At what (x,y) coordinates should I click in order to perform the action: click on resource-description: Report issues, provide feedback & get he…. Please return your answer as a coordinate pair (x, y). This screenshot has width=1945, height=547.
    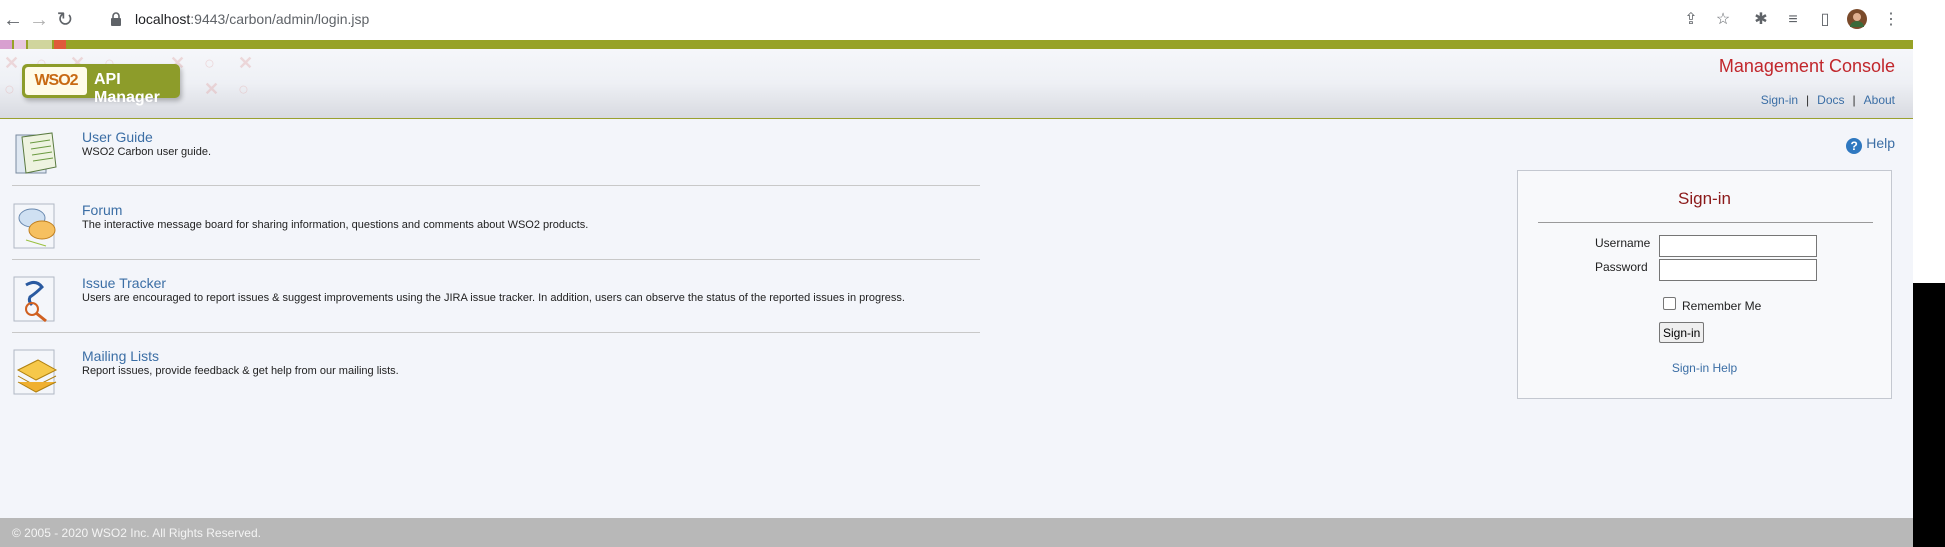
    Looking at the image, I should click on (240, 371).